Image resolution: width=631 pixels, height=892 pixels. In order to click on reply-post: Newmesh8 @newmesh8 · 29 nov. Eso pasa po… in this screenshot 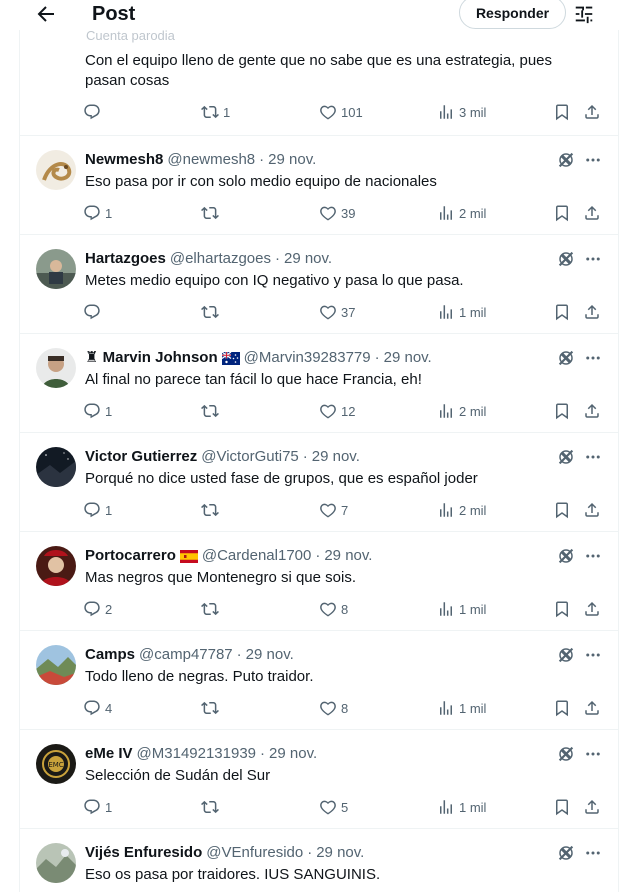, I will do `click(319, 185)`.